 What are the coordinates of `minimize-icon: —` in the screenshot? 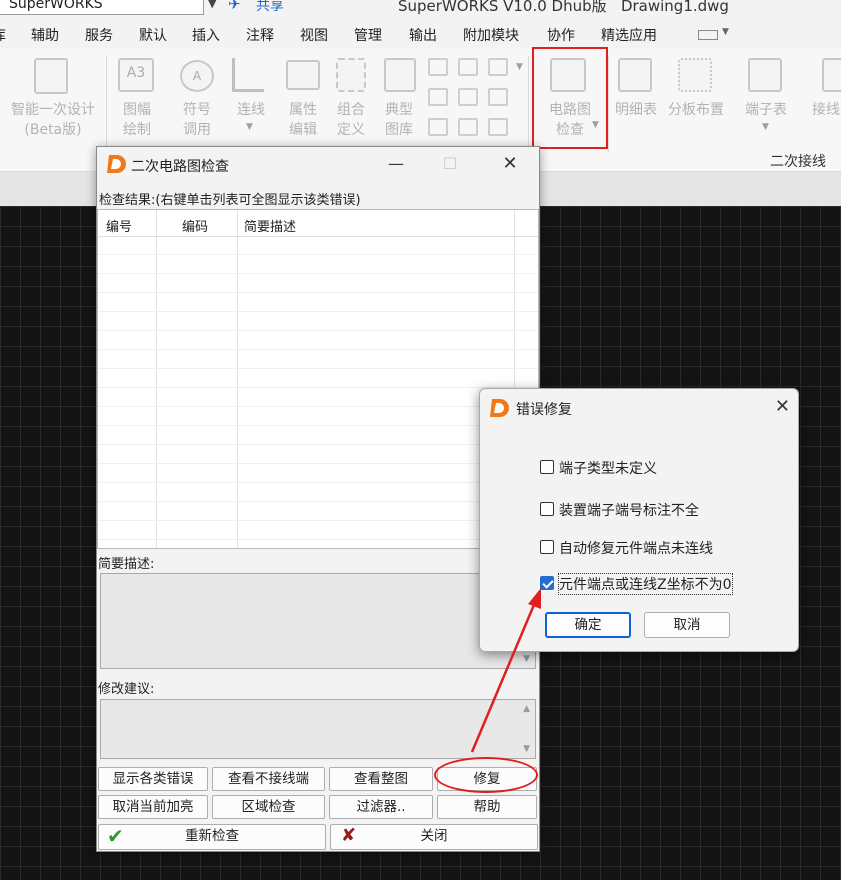 It's located at (396, 164).